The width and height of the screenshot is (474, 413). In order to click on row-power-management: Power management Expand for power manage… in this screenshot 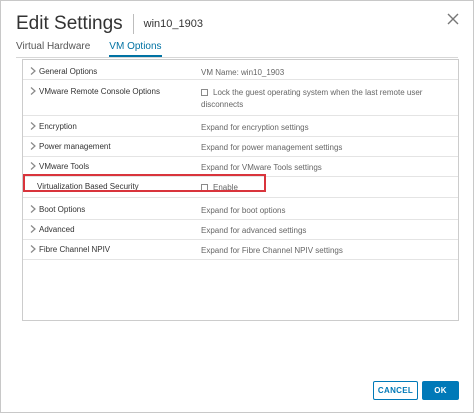, I will do `click(240, 147)`.